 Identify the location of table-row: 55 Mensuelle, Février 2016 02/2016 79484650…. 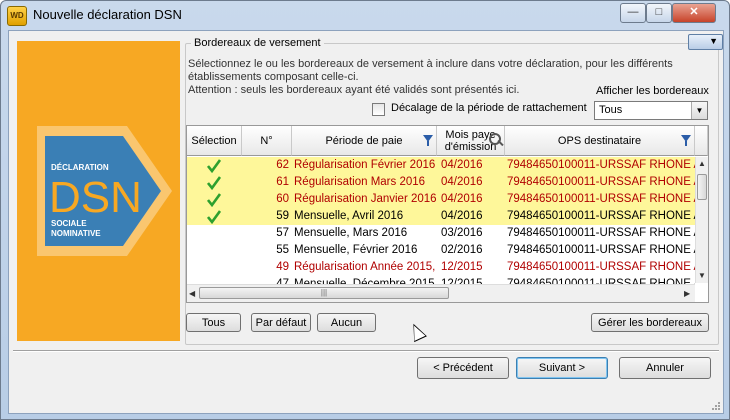
(441, 250).